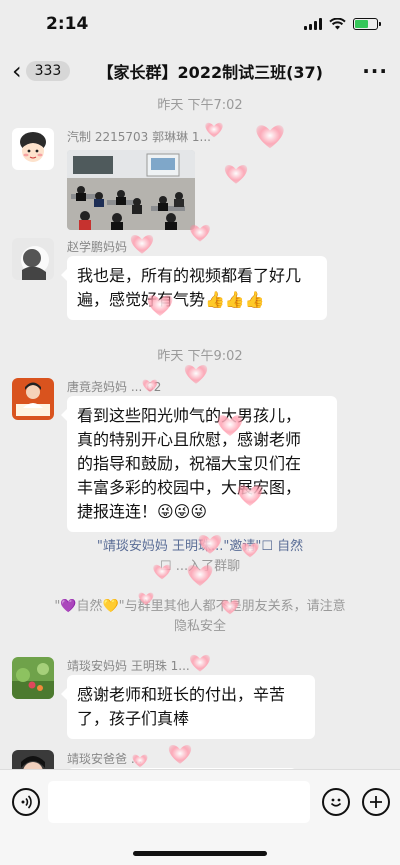 This screenshot has height=865, width=400. What do you see at coordinates (189, 415) in the screenshot?
I see `message-text: 看到这些阳光帅气的大男孩儿，` at bounding box center [189, 415].